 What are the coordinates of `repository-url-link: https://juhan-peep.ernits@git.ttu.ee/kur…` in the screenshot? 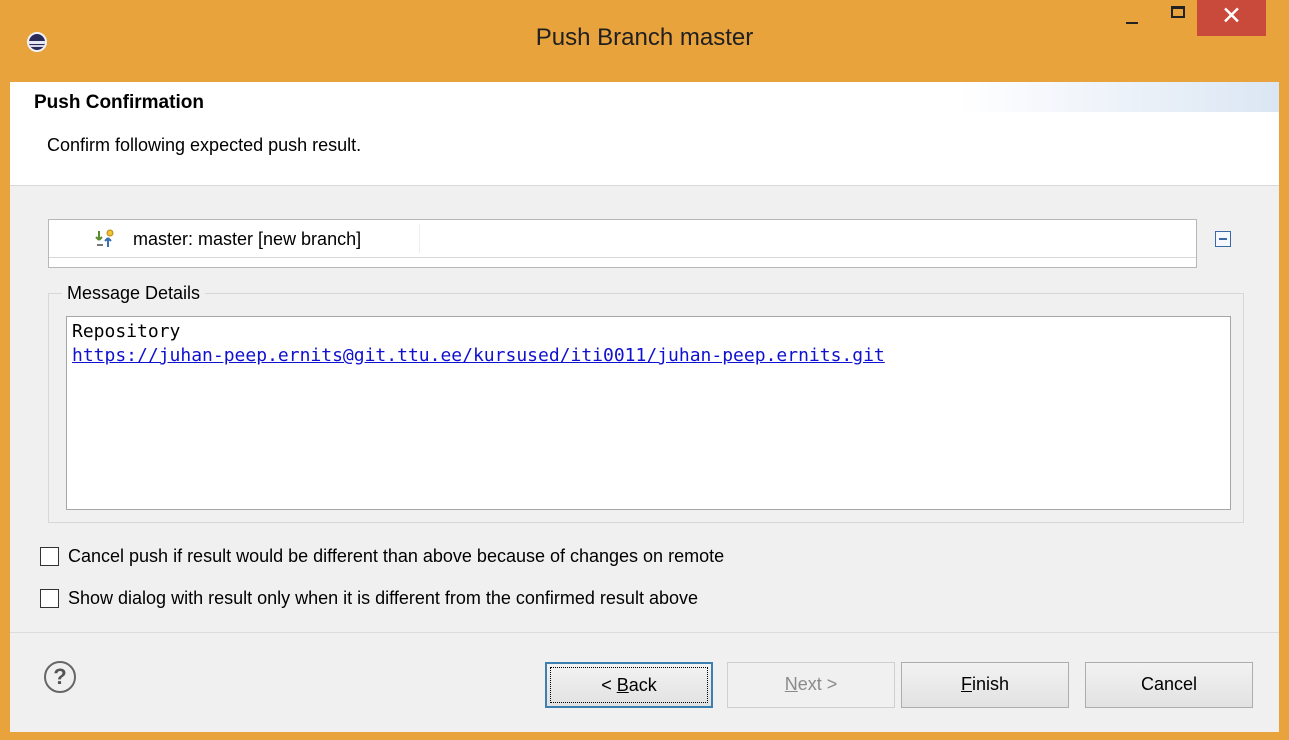 It's located at (478, 355).